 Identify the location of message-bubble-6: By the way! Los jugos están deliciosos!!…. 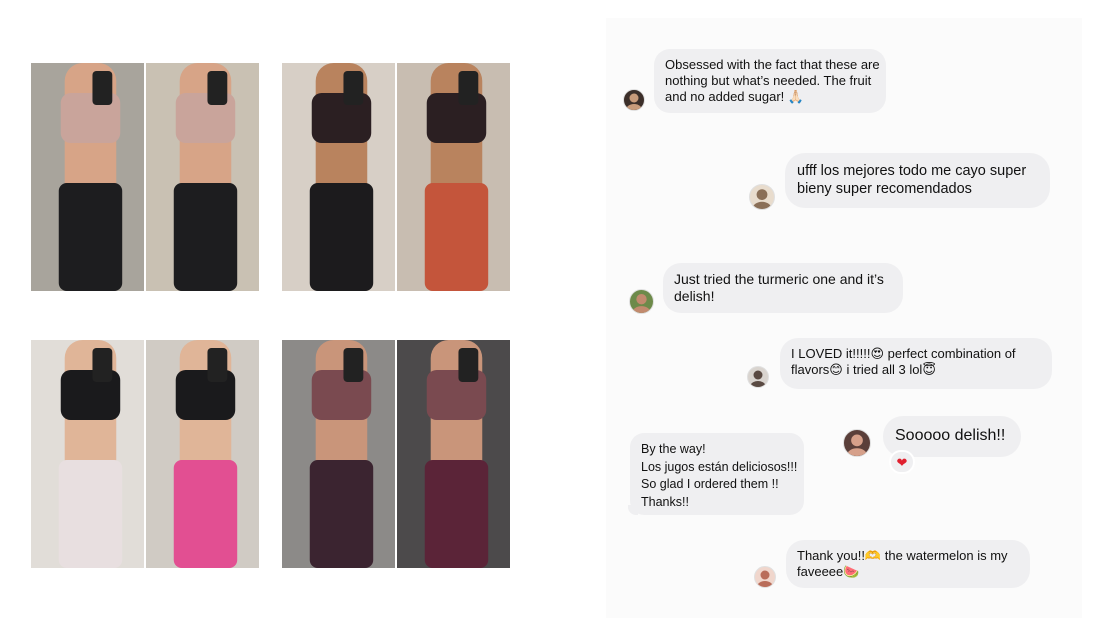
(717, 474).